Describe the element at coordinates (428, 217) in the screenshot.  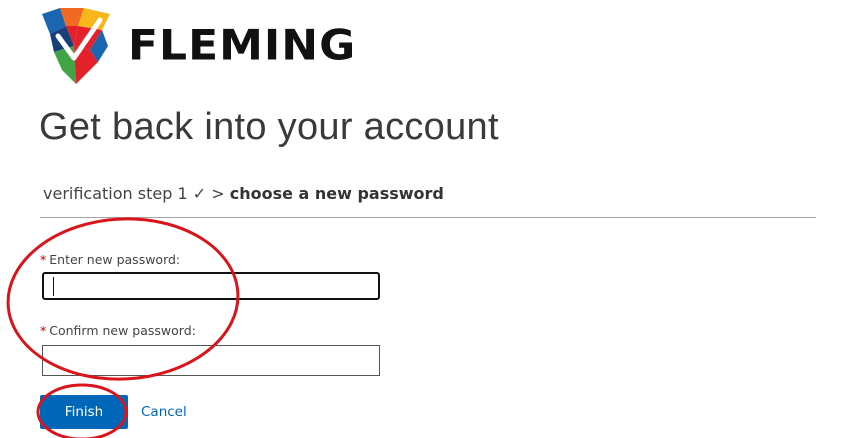
I see `breadcrumb-divider` at that location.